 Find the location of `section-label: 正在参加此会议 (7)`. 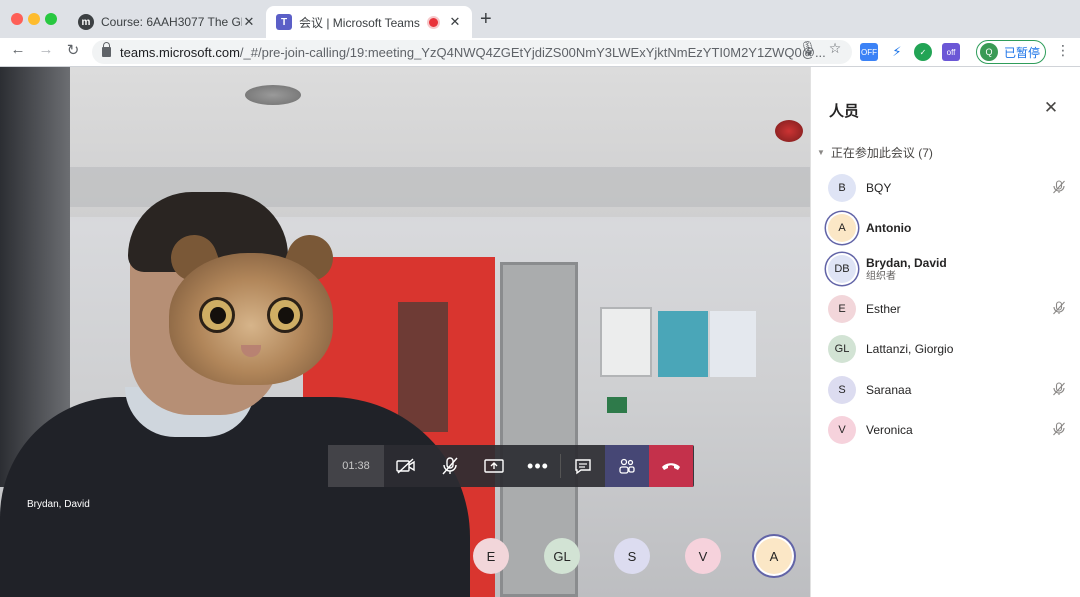

section-label: 正在参加此会议 (7) is located at coordinates (881, 153).